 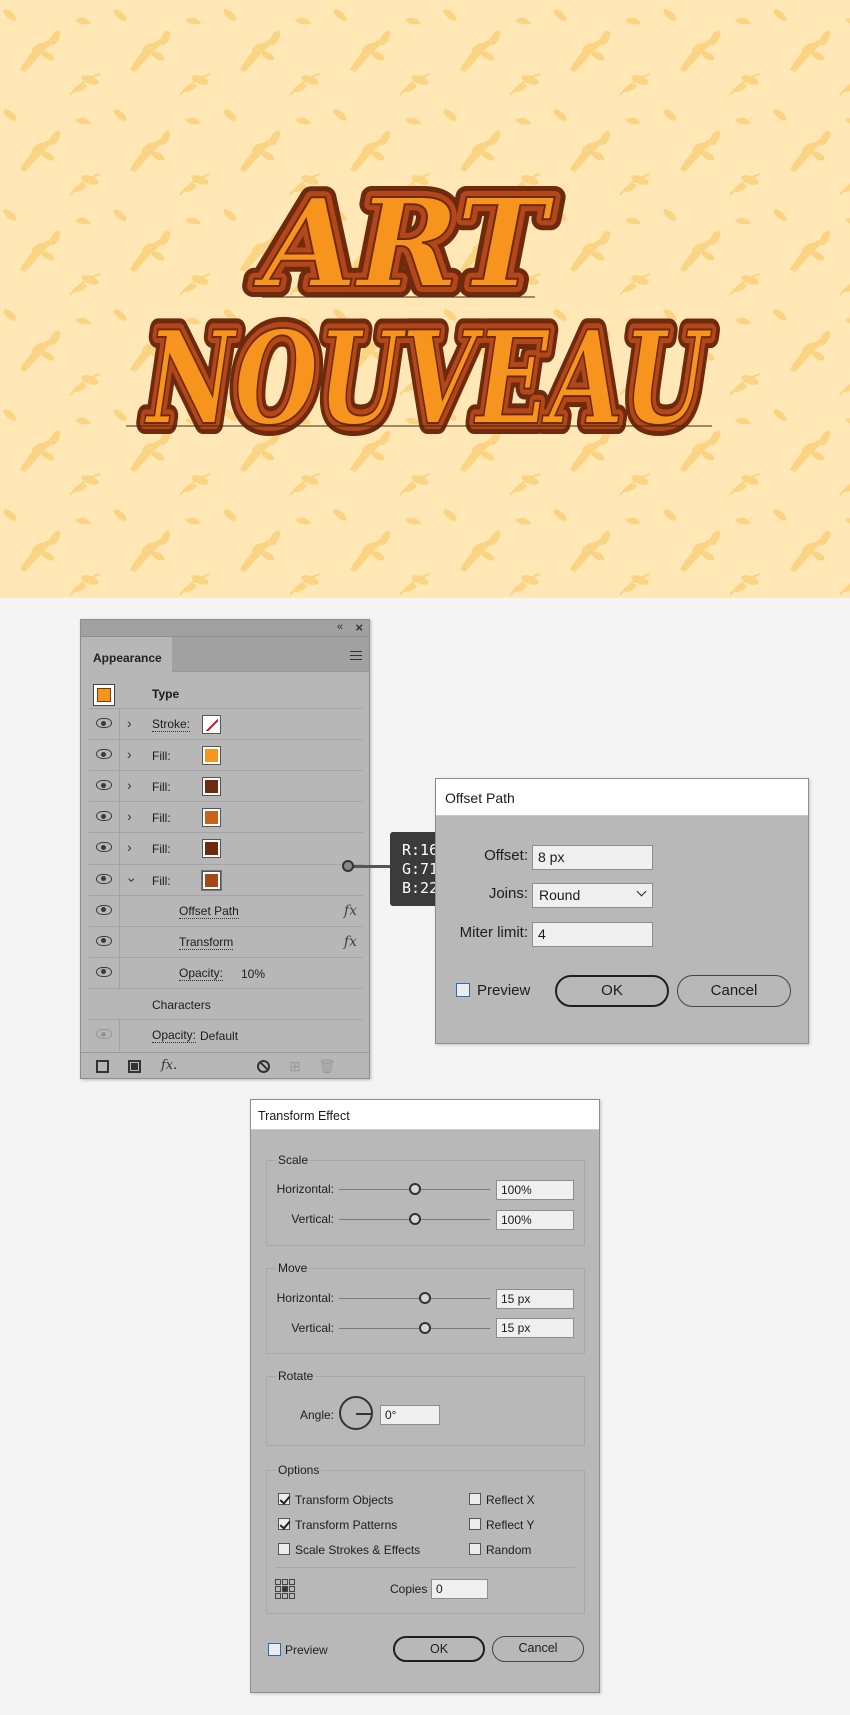 I want to click on move-vertical-slider-track, so click(x=414, y=1328).